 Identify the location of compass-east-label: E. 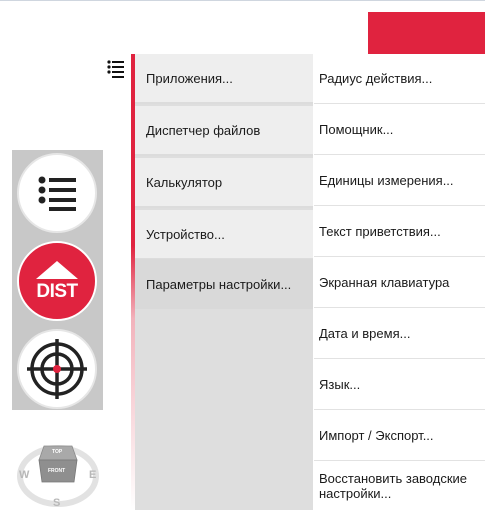
(93, 475).